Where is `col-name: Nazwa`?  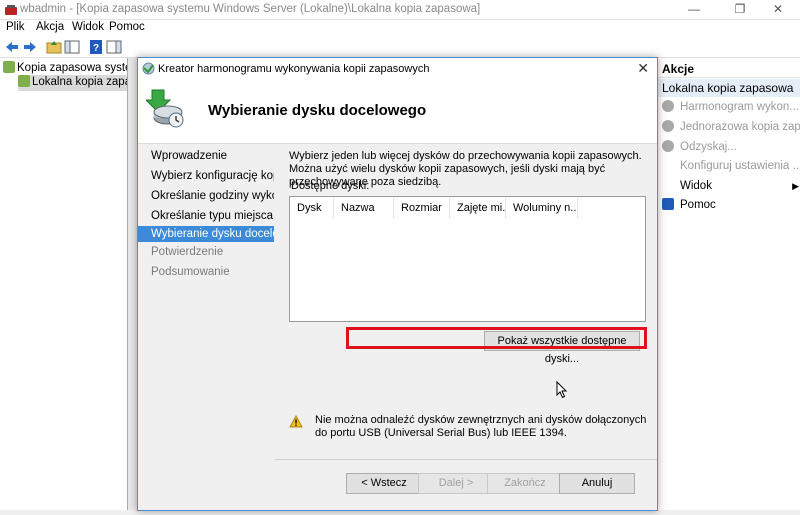
col-name: Nazwa is located at coordinates (364, 208).